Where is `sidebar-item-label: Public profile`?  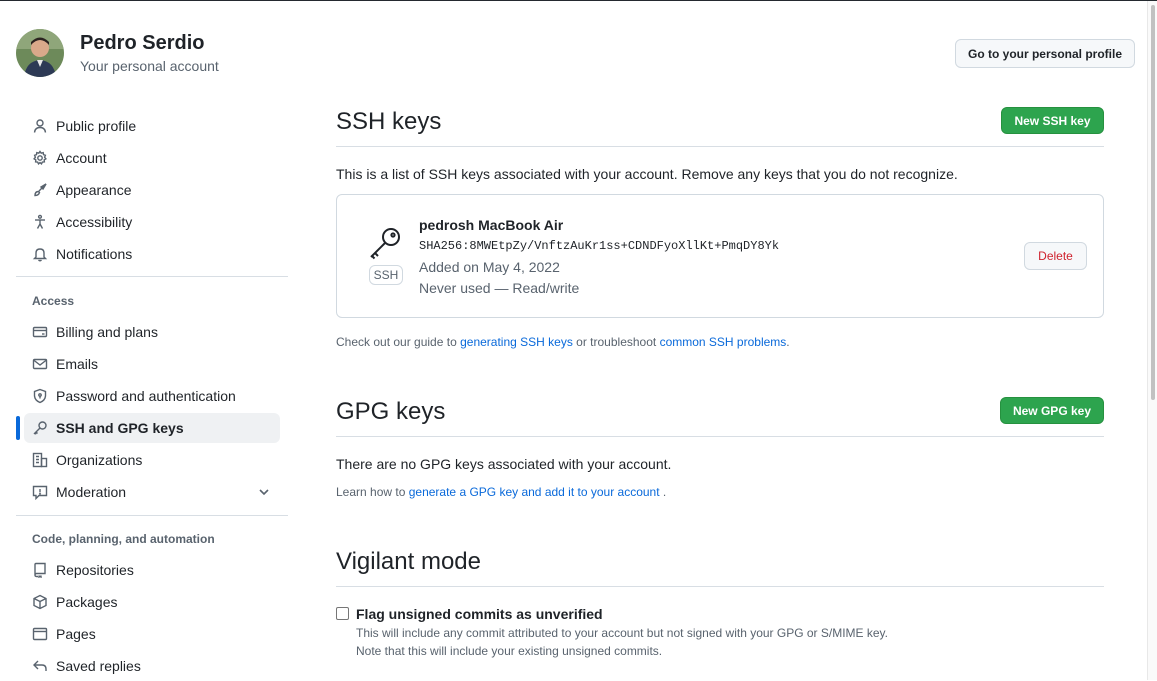
sidebar-item-label: Public profile is located at coordinates (96, 126).